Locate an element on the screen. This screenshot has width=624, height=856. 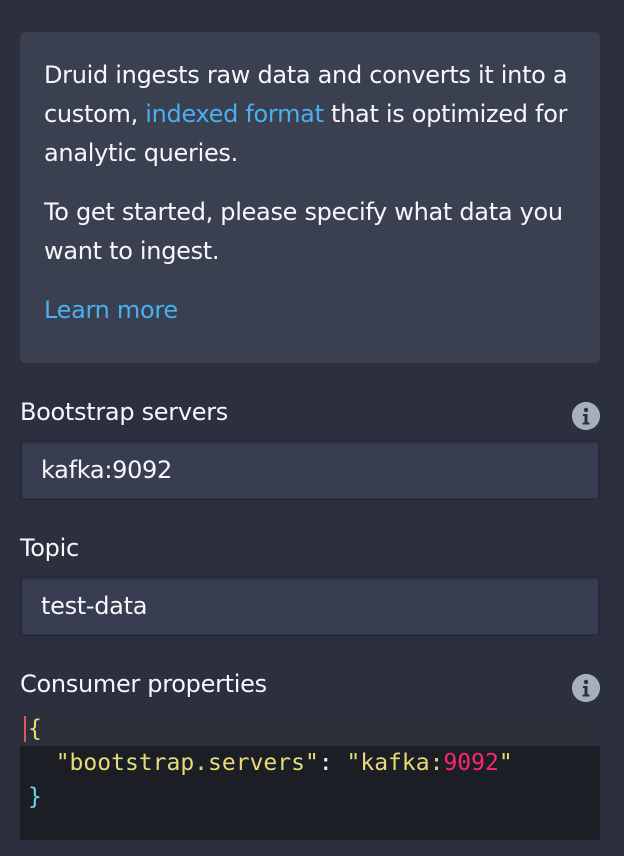
topic-label: Topic is located at coordinates (49, 548).